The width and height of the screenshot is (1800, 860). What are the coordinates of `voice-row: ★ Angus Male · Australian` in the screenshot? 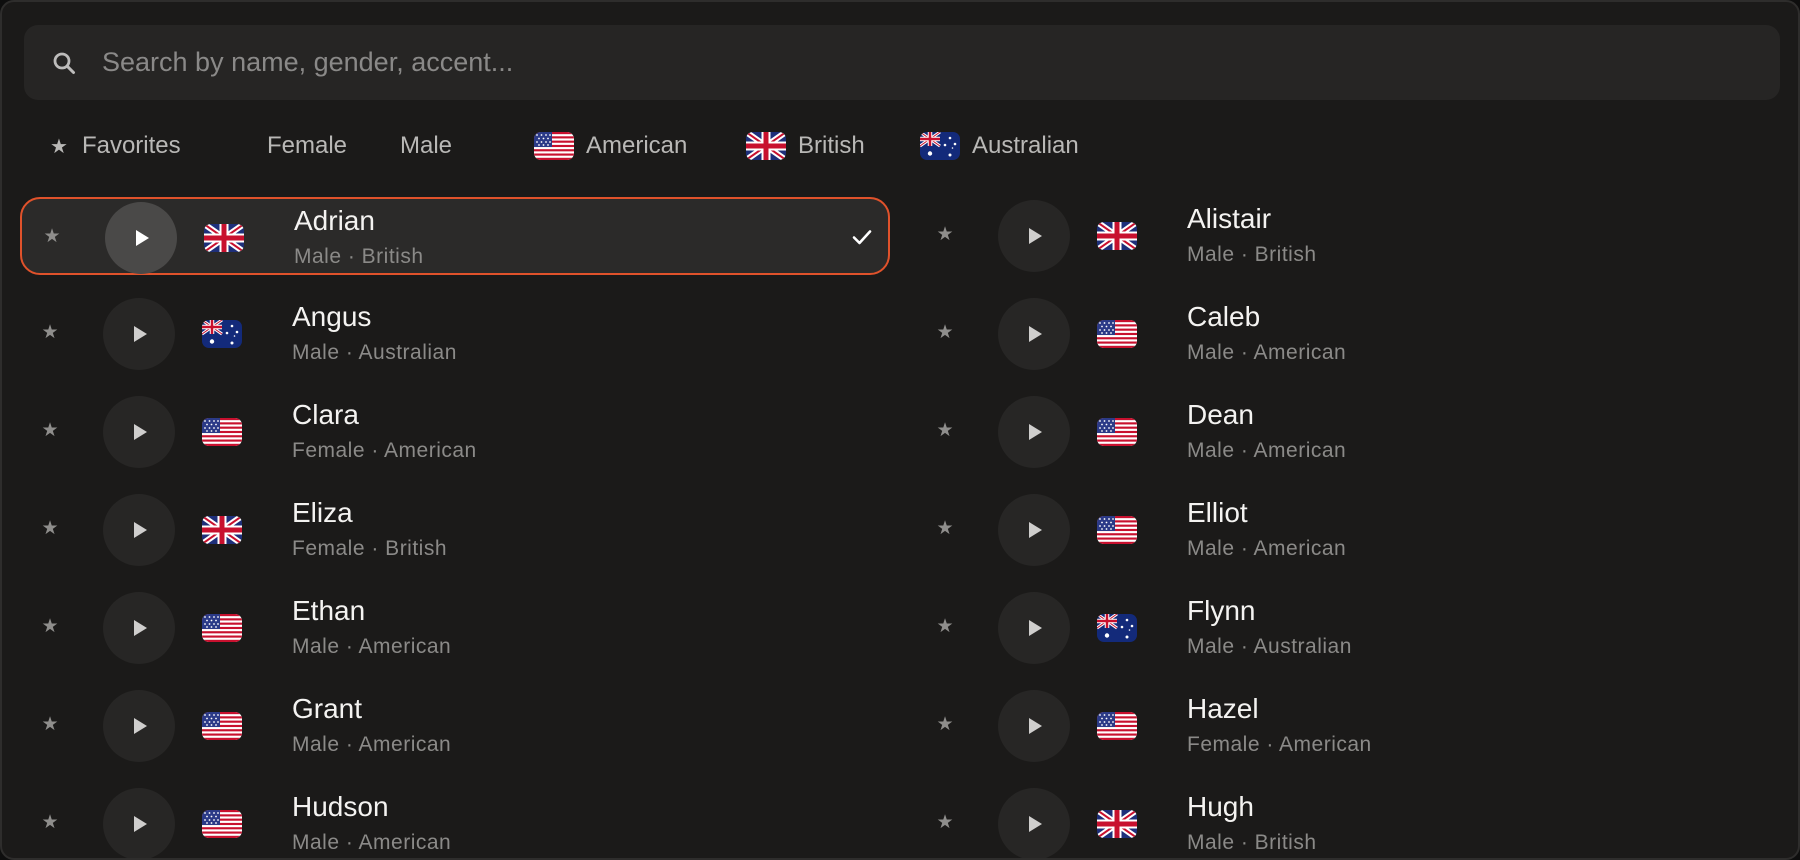 It's located at (455, 334).